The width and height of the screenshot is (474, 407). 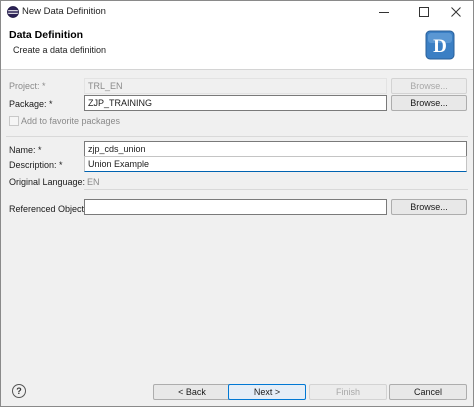 What do you see at coordinates (235, 86) in the screenshot?
I see `project-field: TRL_EN` at bounding box center [235, 86].